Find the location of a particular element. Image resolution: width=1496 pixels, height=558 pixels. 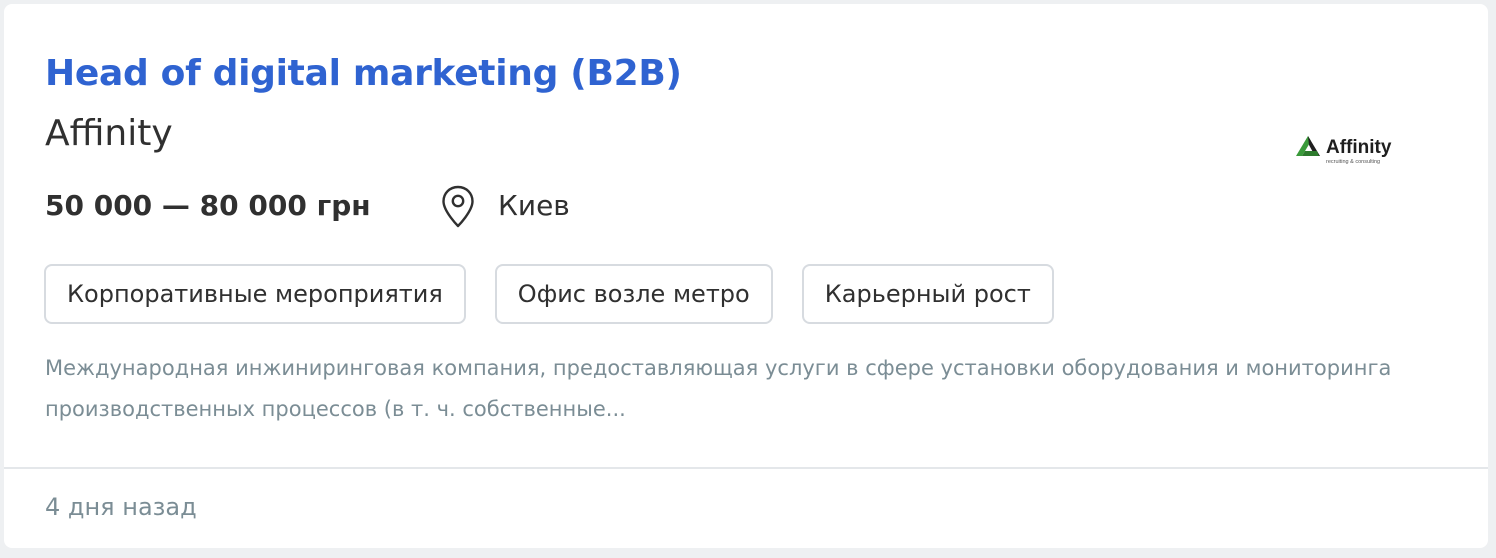

salary: 50 000 — 80 000 грн is located at coordinates (208, 205).